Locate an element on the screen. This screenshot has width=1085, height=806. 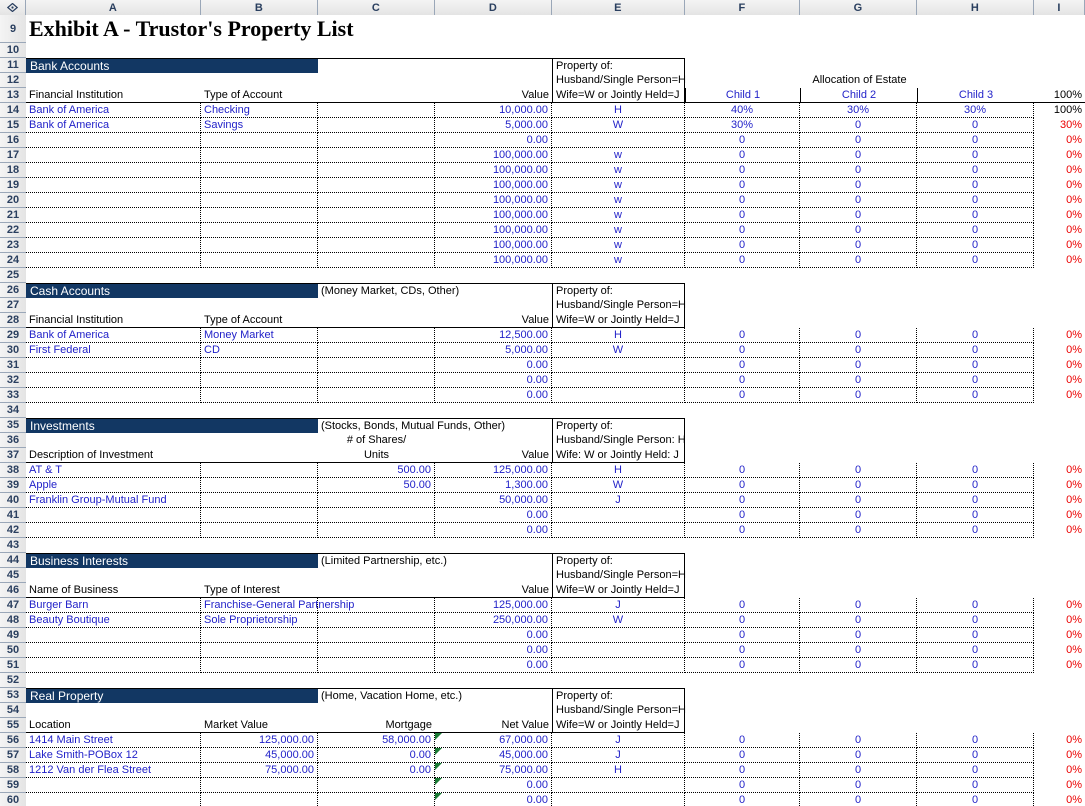
cell-c: 0.00 is located at coordinates (376, 755).